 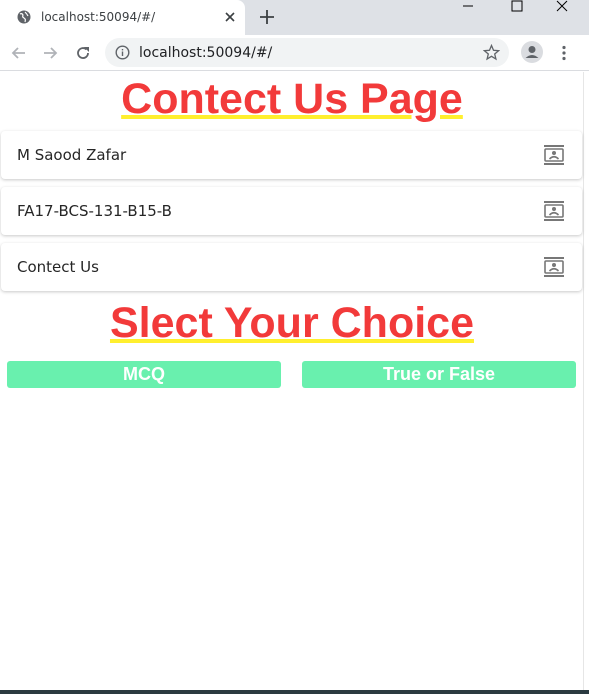 I want to click on address-bar: localhost:50094/#/, so click(x=307, y=52).